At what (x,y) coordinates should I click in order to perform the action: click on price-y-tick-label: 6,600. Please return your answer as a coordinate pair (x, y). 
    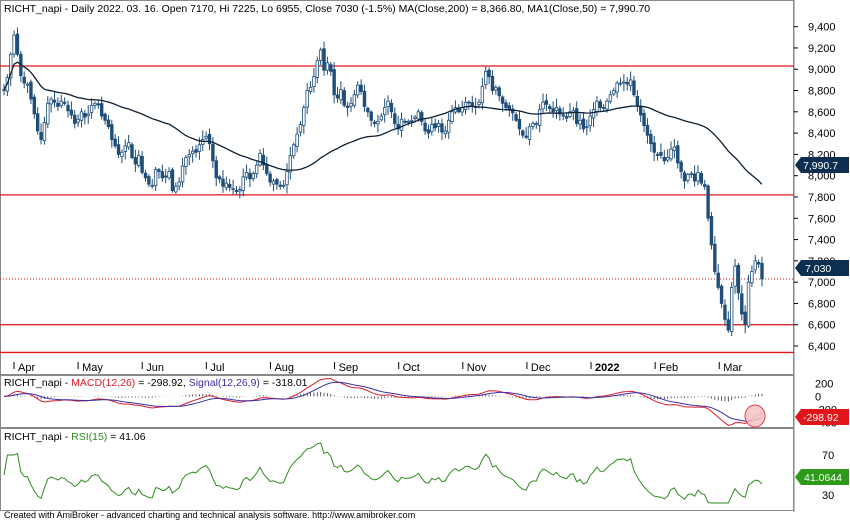
    Looking at the image, I should click on (822, 326).